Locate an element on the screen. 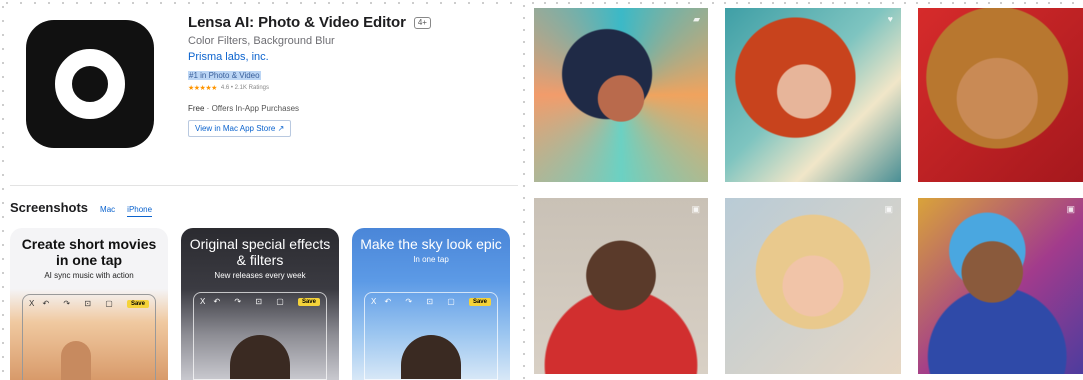 The image size is (1083, 380). app-title: Lensa AI: Photo & Video Editor is located at coordinates (297, 22).